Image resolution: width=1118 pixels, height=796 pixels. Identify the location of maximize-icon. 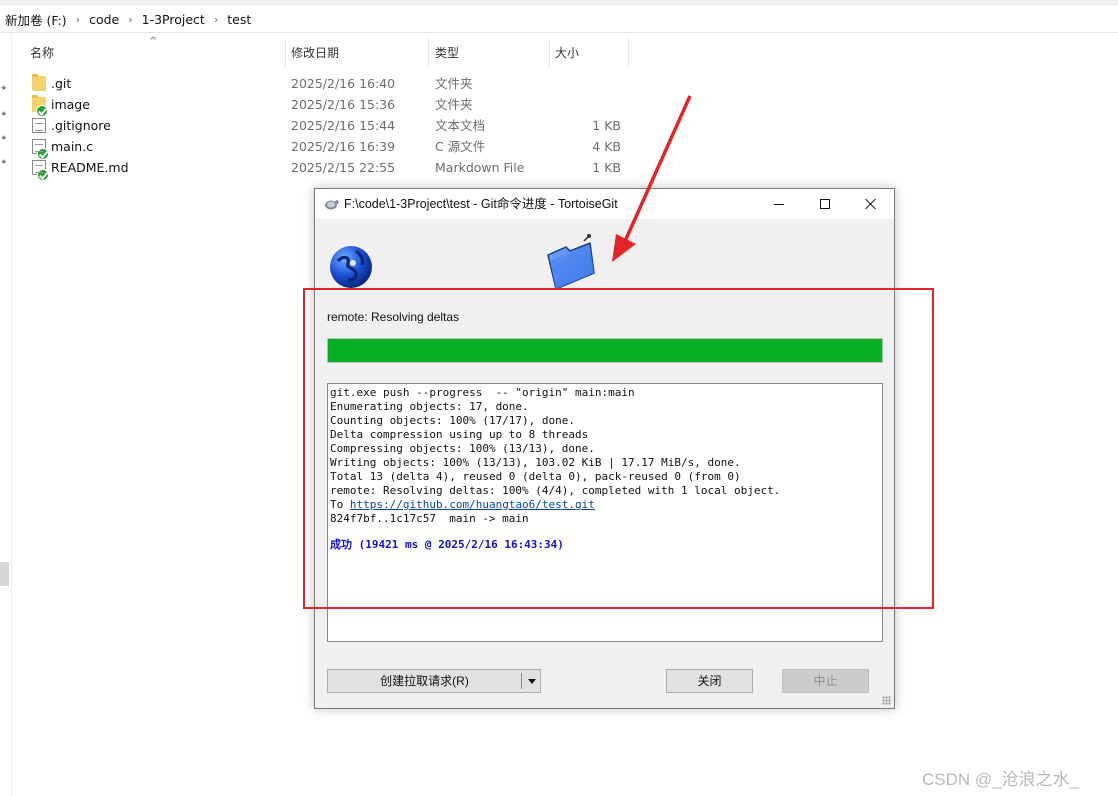
(825, 204).